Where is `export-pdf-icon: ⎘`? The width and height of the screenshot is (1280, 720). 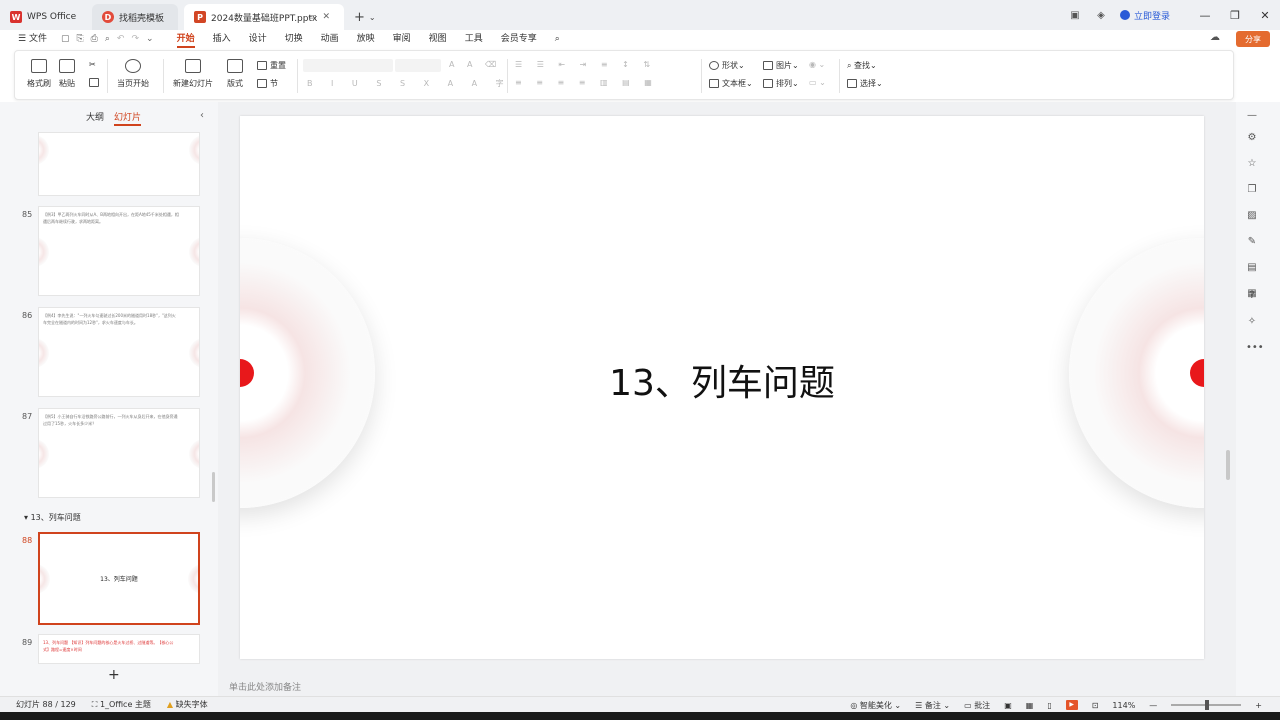 export-pdf-icon: ⎘ is located at coordinates (79, 39).